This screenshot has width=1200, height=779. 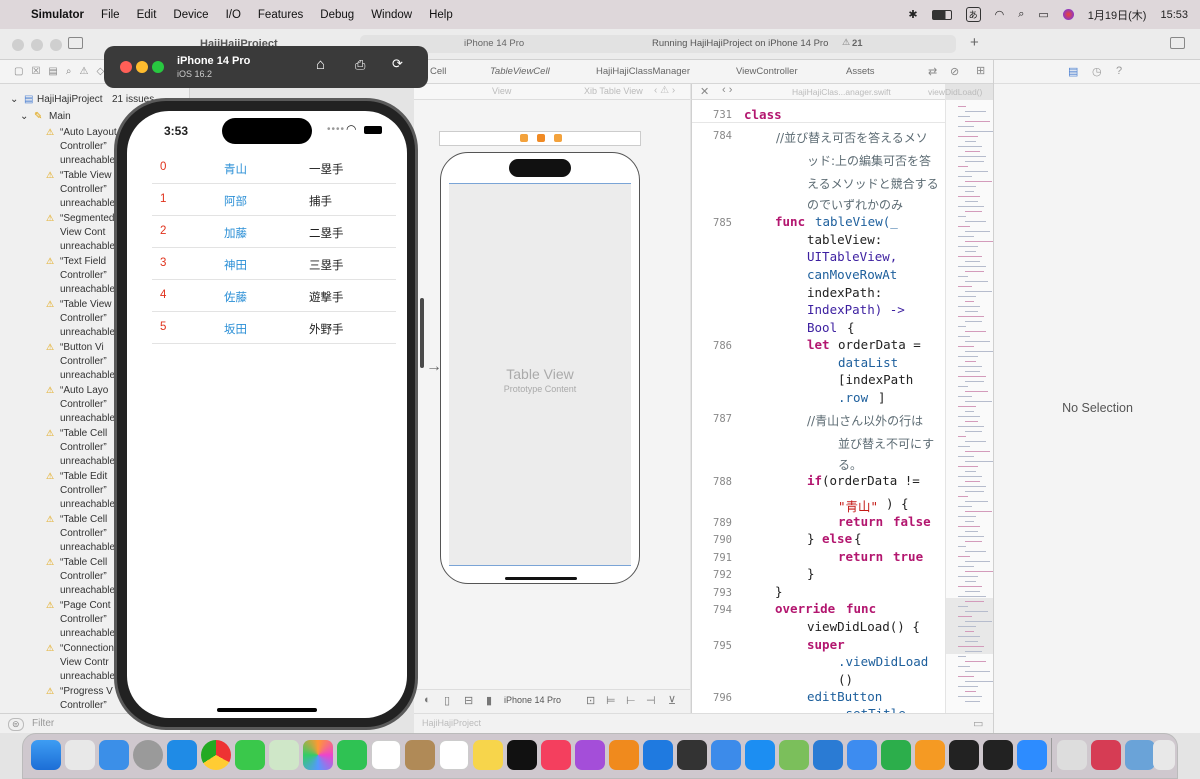 I want to click on font-book-icon, so click(x=1072, y=755).